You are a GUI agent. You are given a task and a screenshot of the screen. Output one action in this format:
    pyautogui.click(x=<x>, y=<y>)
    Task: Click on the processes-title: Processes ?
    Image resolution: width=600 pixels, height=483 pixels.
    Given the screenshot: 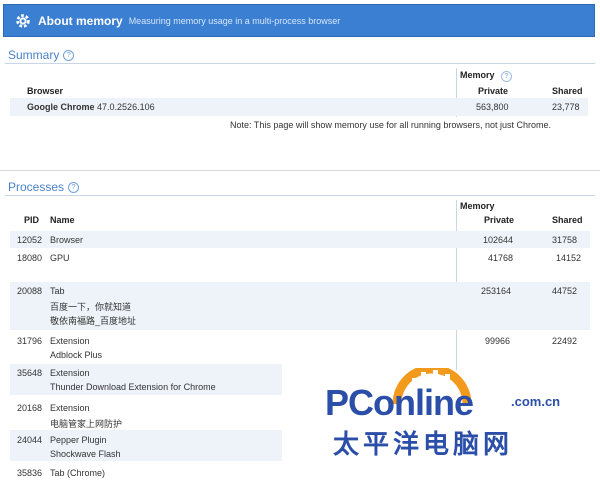 What is the action you would take?
    pyautogui.click(x=44, y=187)
    